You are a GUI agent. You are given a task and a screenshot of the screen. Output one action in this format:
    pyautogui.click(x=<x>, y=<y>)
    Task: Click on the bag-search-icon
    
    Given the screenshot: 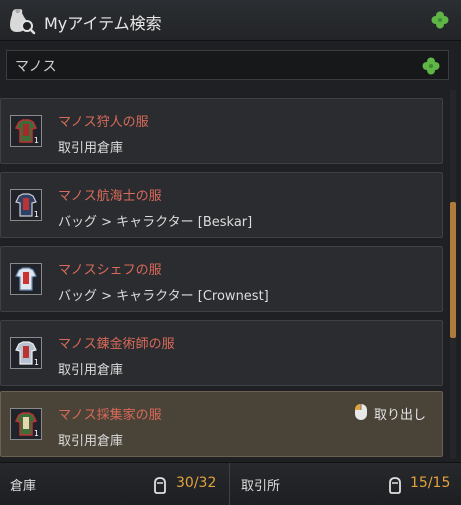 What is the action you would take?
    pyautogui.click(x=23, y=22)
    